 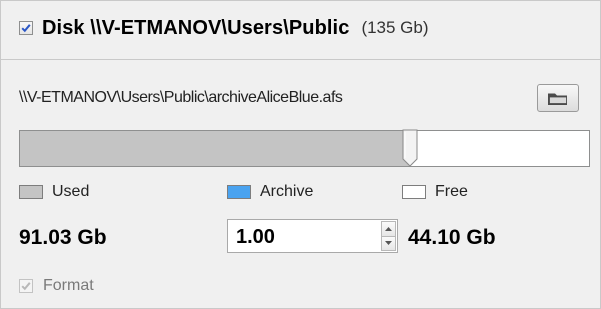 I want to click on used-space-fill, so click(x=215, y=148).